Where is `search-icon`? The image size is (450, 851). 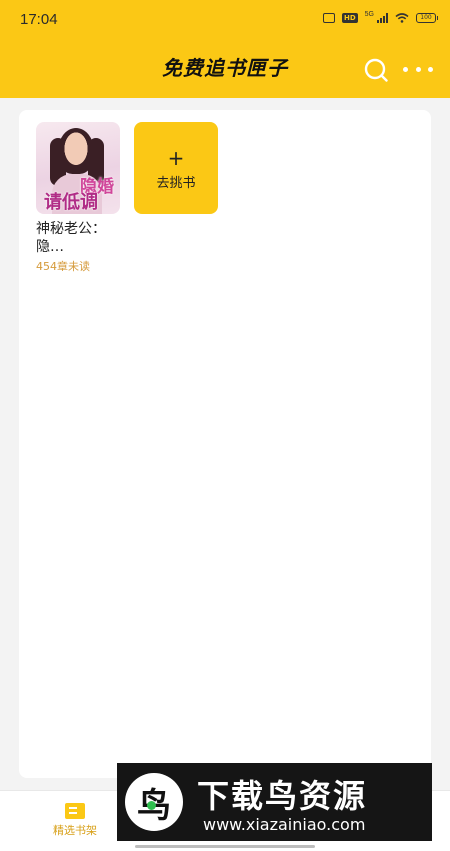
search-icon is located at coordinates (376, 70).